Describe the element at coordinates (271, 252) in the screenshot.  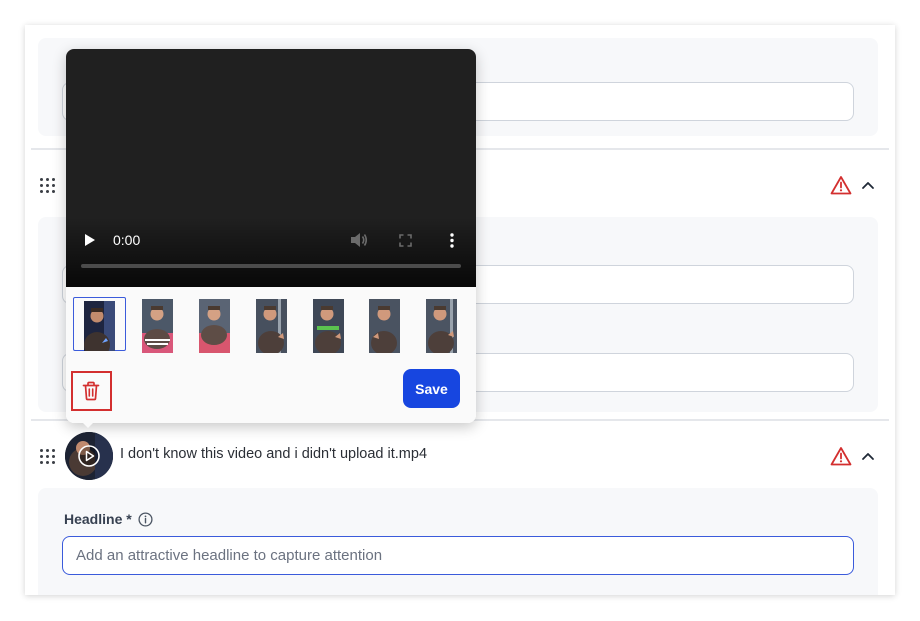
I see `video-controls-gradient` at that location.